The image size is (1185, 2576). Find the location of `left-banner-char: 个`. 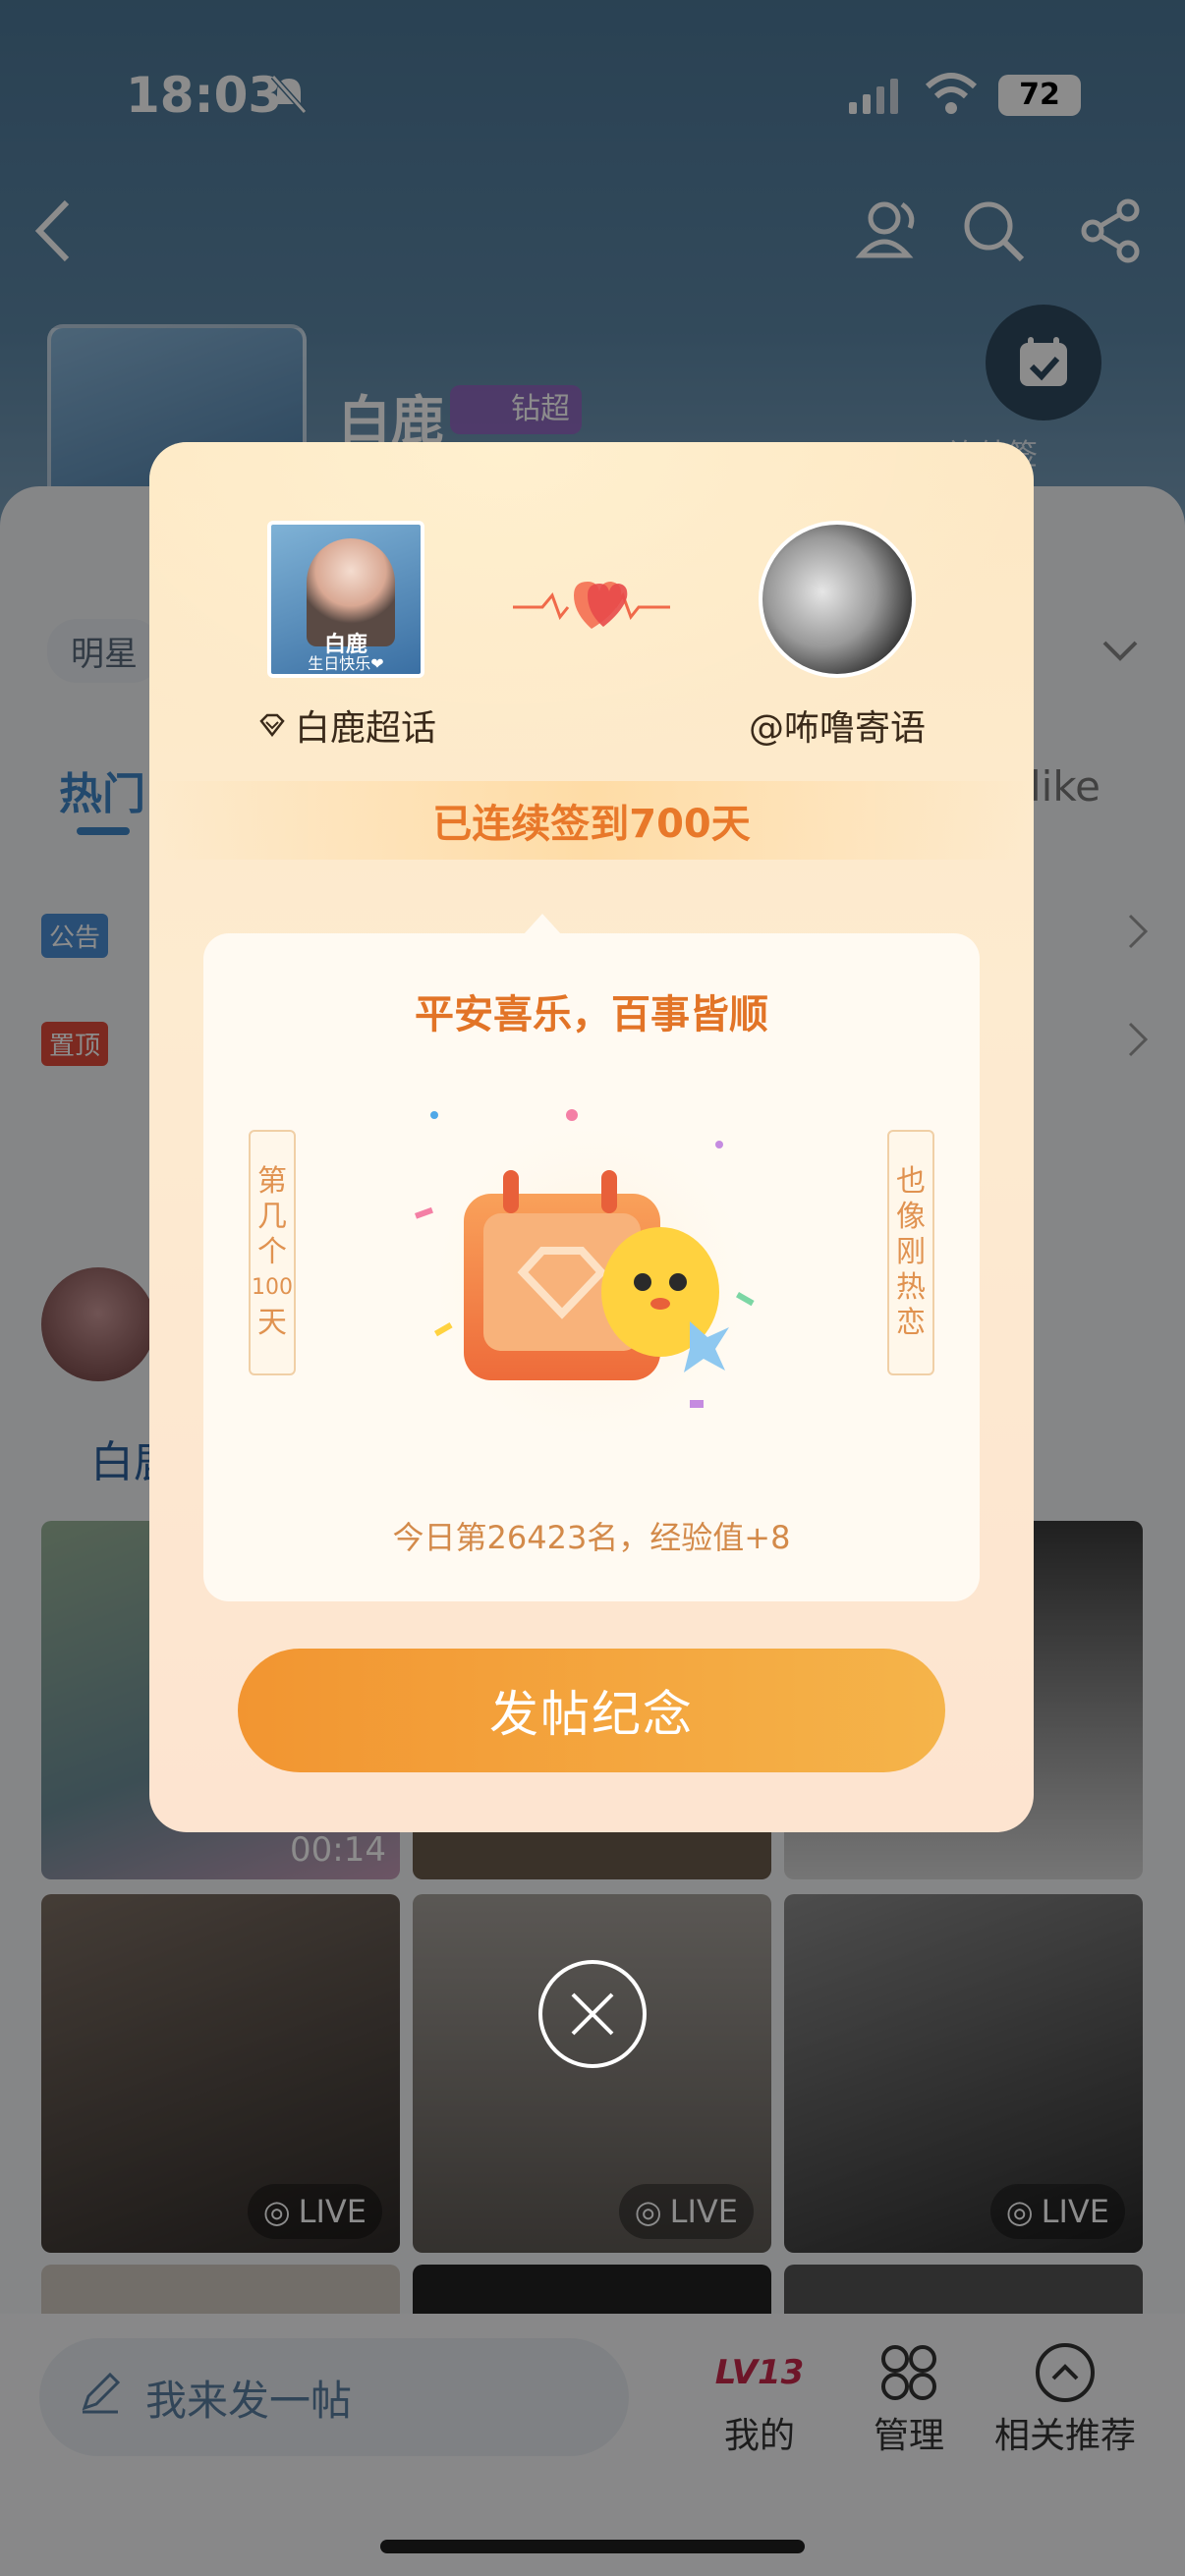

left-banner-char: 个 is located at coordinates (272, 1252).